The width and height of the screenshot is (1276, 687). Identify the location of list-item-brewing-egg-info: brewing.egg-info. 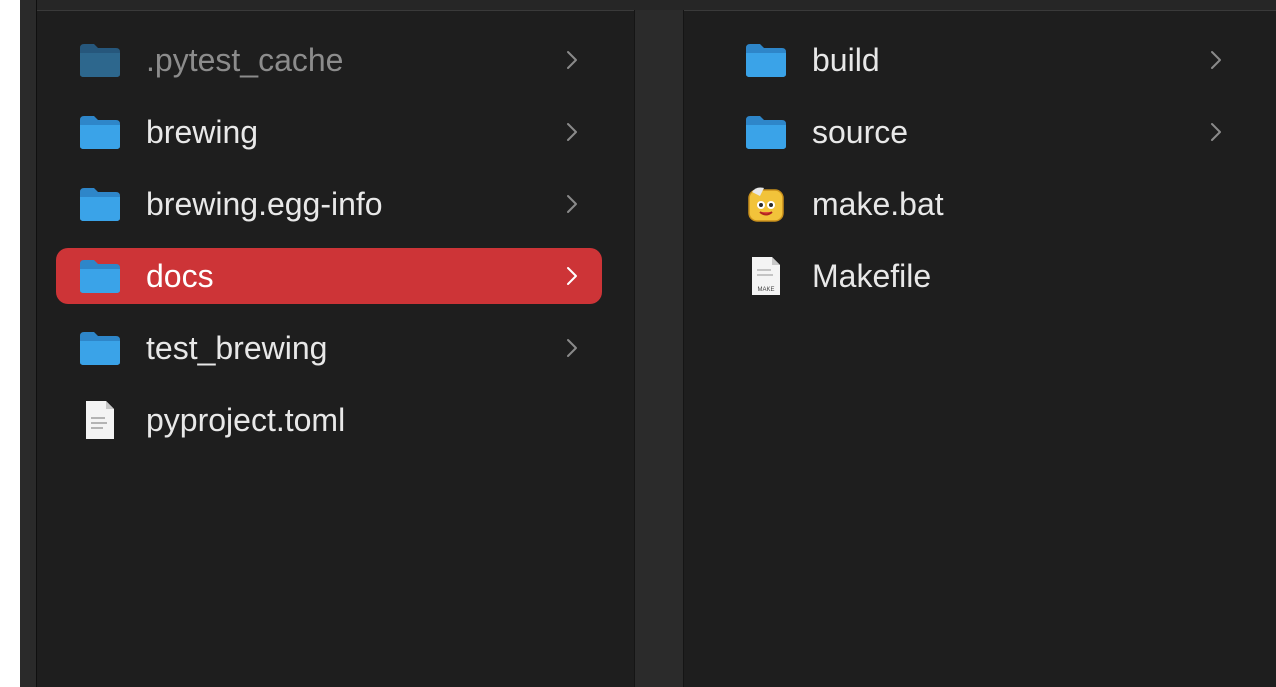
(329, 204).